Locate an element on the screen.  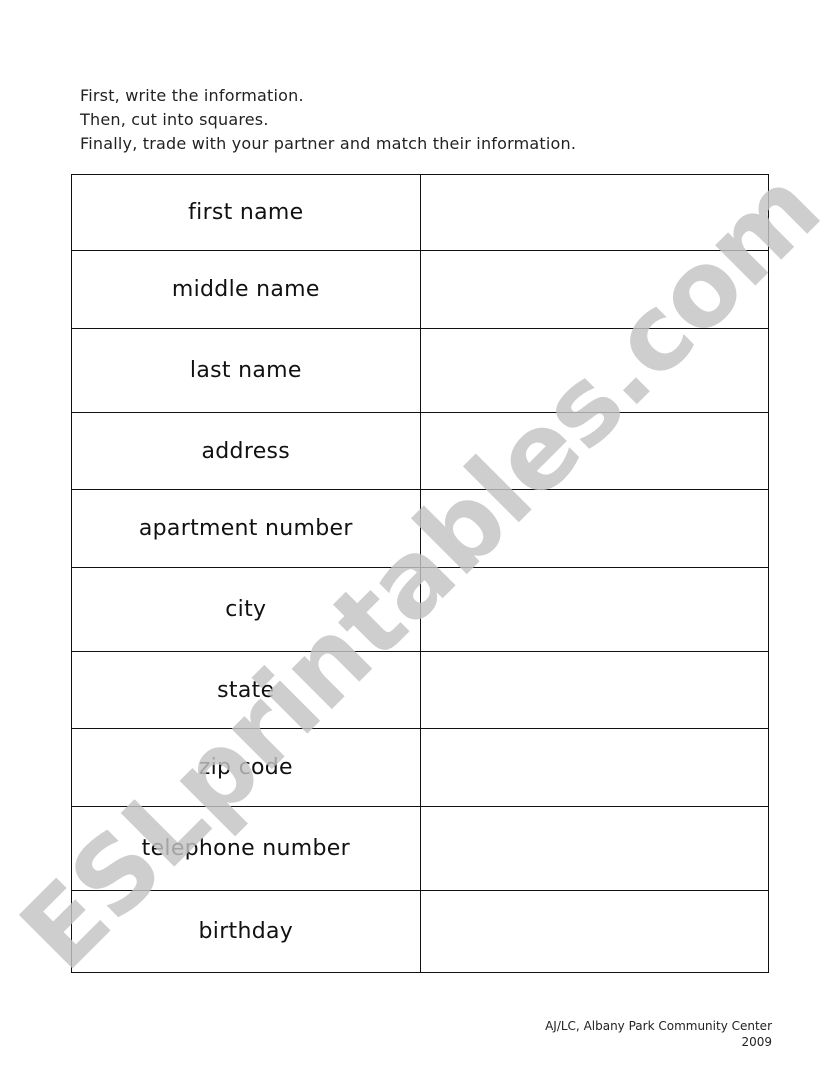
instruction-line: First, write the information. is located at coordinates (192, 95).